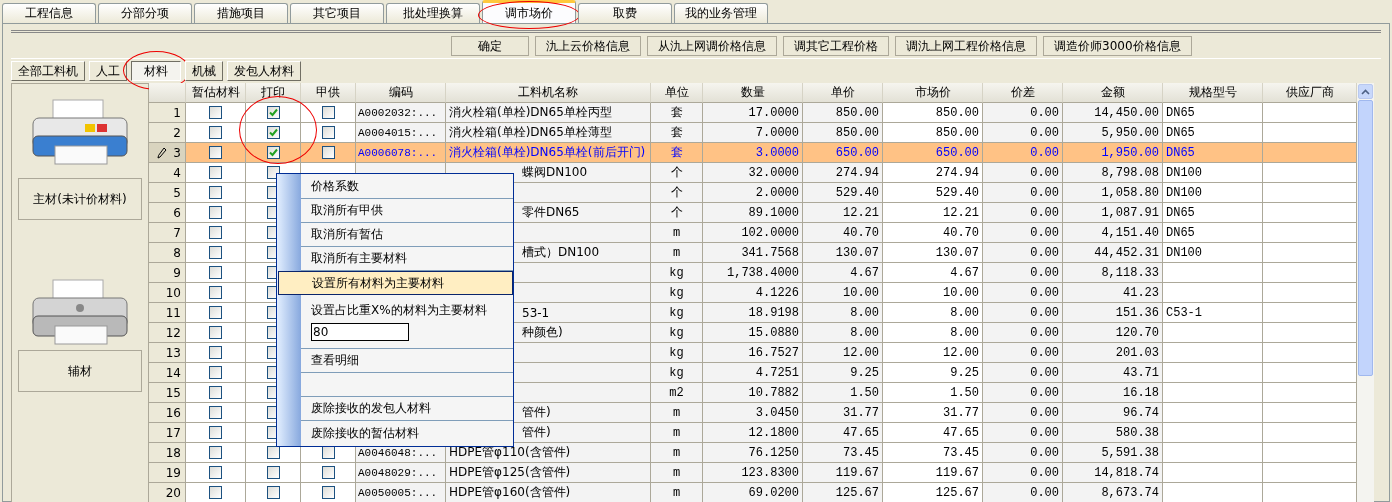  Describe the element at coordinates (167, 492) in the screenshot. I see `row-header: 20` at that location.